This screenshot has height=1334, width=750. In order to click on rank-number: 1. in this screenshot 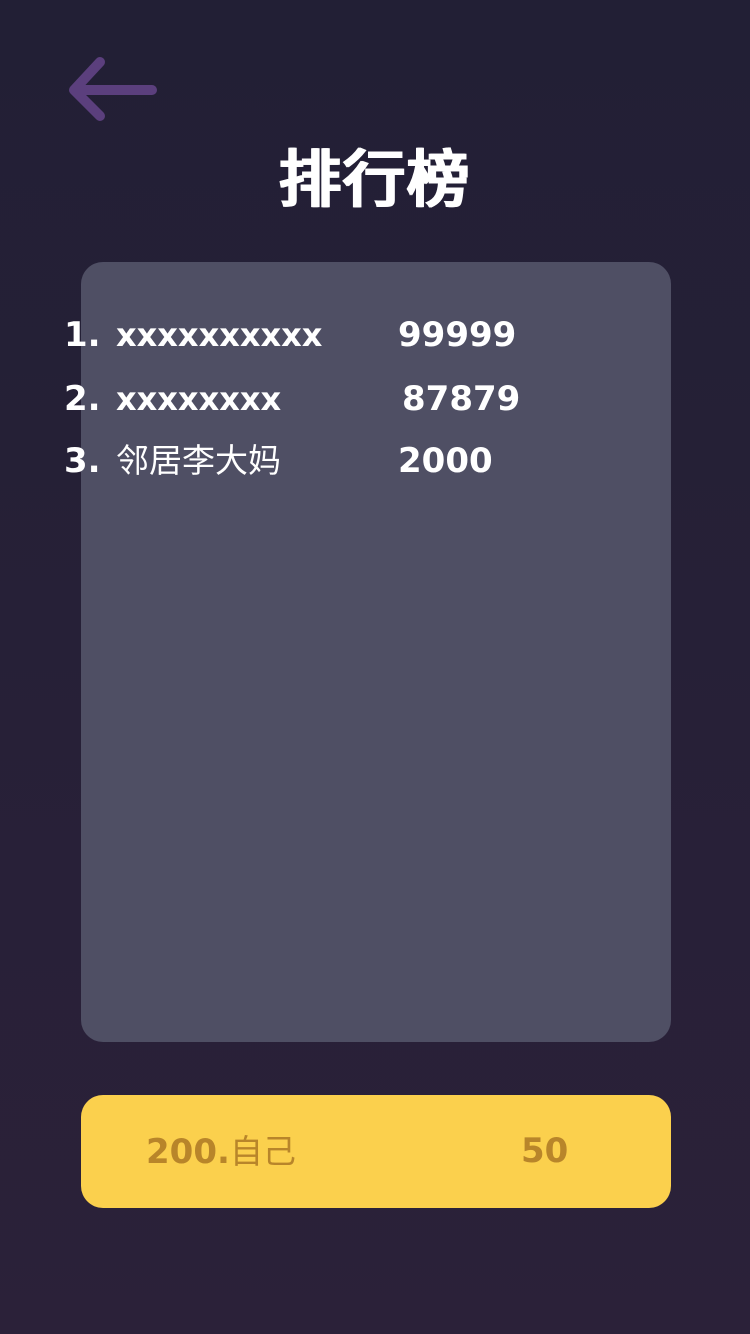, I will do `click(82, 335)`.